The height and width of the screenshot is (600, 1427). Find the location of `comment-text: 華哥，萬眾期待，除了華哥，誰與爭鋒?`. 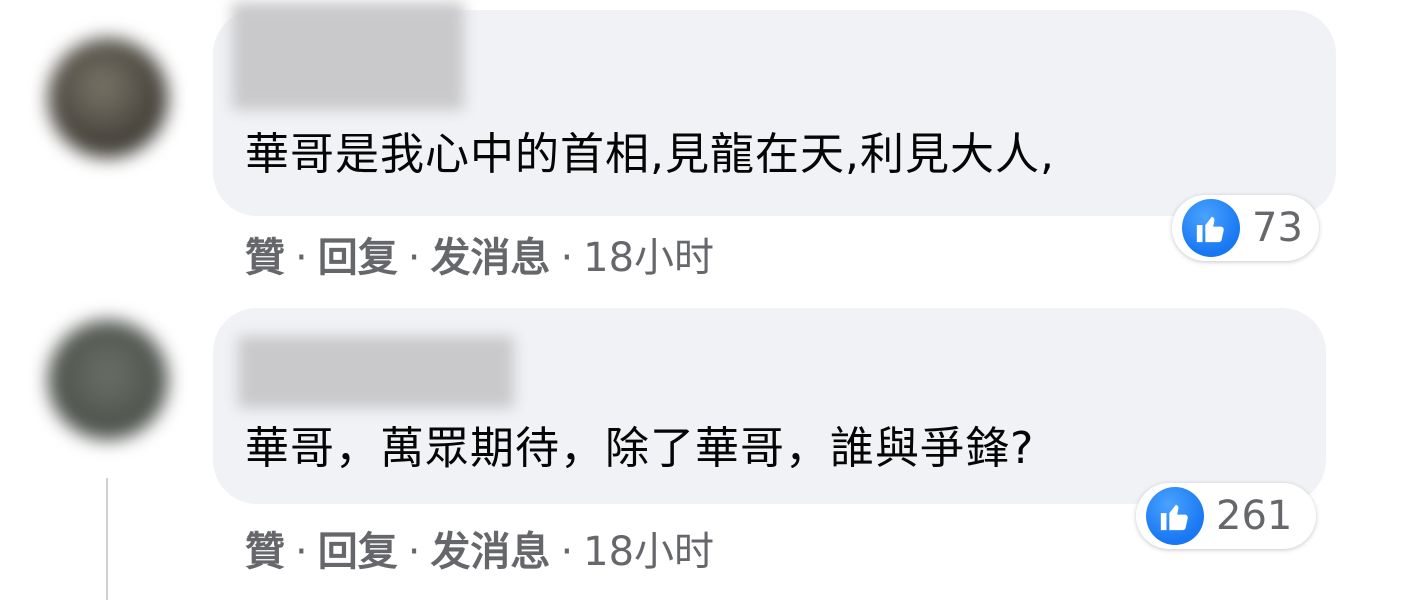

comment-text: 華哥，萬眾期待，除了華哥，誰與爭鋒? is located at coordinates (640, 448).